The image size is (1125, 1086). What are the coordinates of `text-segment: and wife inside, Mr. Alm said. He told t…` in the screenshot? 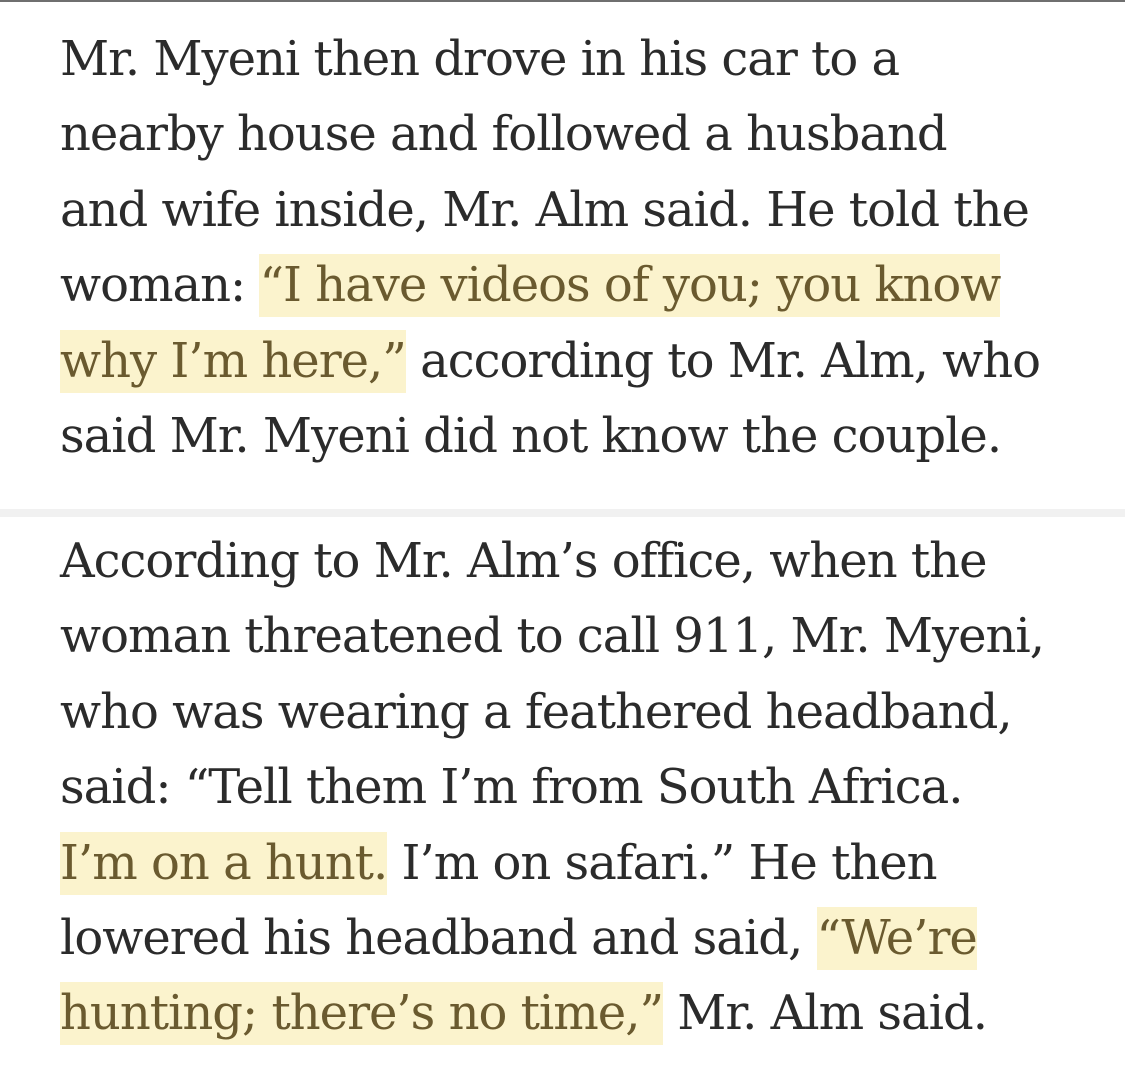 It's located at (545, 209).